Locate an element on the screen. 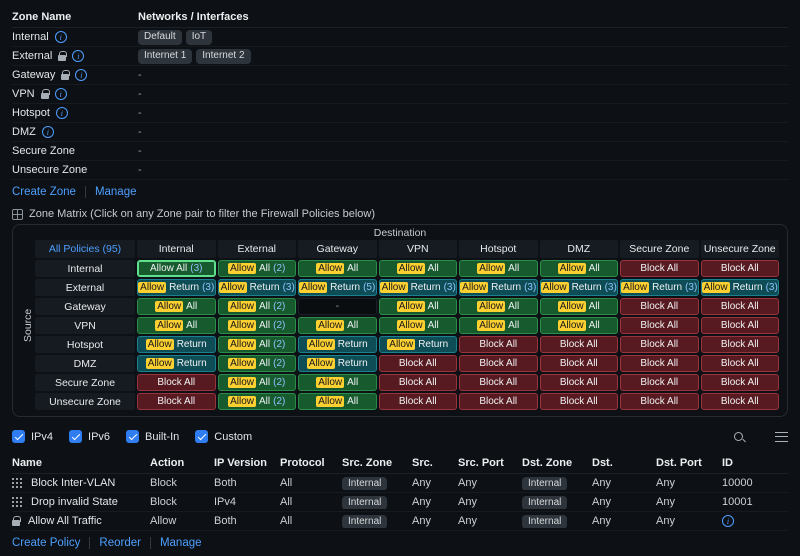 The width and height of the screenshot is (800, 556). matrix-cell-unsecure-zone-internal: Block All is located at coordinates (176, 401).